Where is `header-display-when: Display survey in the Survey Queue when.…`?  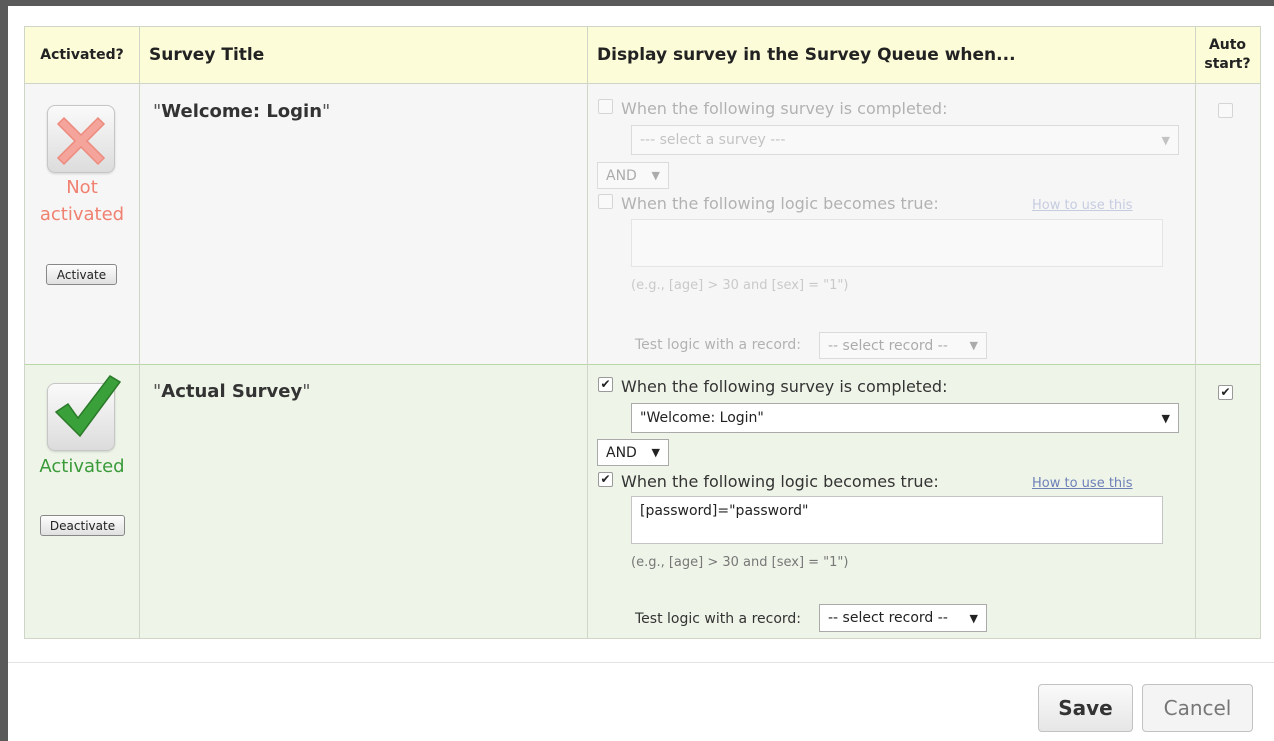 header-display-when: Display survey in the Survey Queue when.… is located at coordinates (891, 55).